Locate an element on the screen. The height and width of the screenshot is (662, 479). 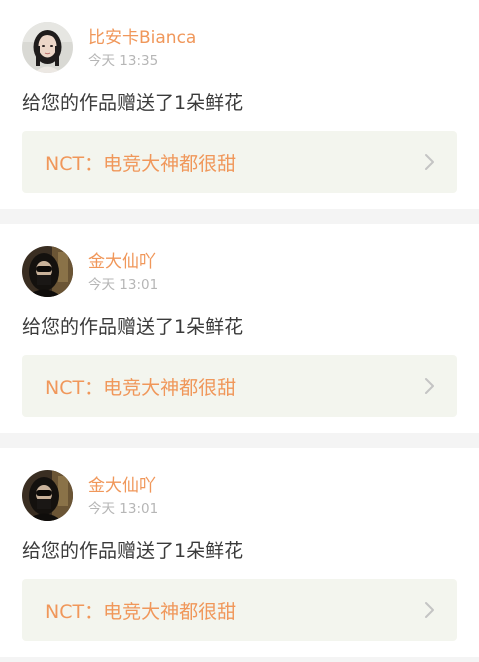
timestamp: 今天 13:35 is located at coordinates (123, 61).